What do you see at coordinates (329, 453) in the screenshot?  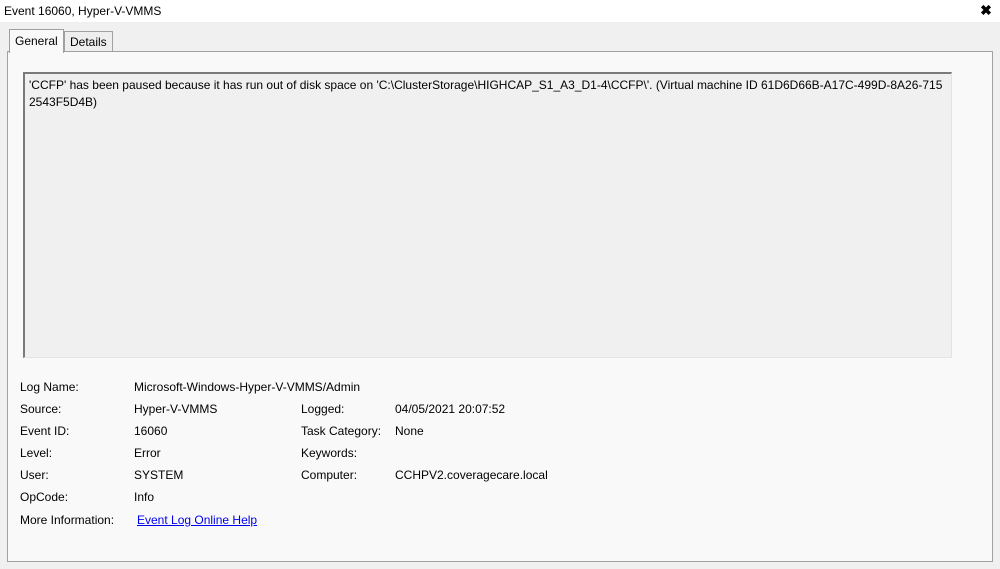 I see `keywords-label: Keywords:` at bounding box center [329, 453].